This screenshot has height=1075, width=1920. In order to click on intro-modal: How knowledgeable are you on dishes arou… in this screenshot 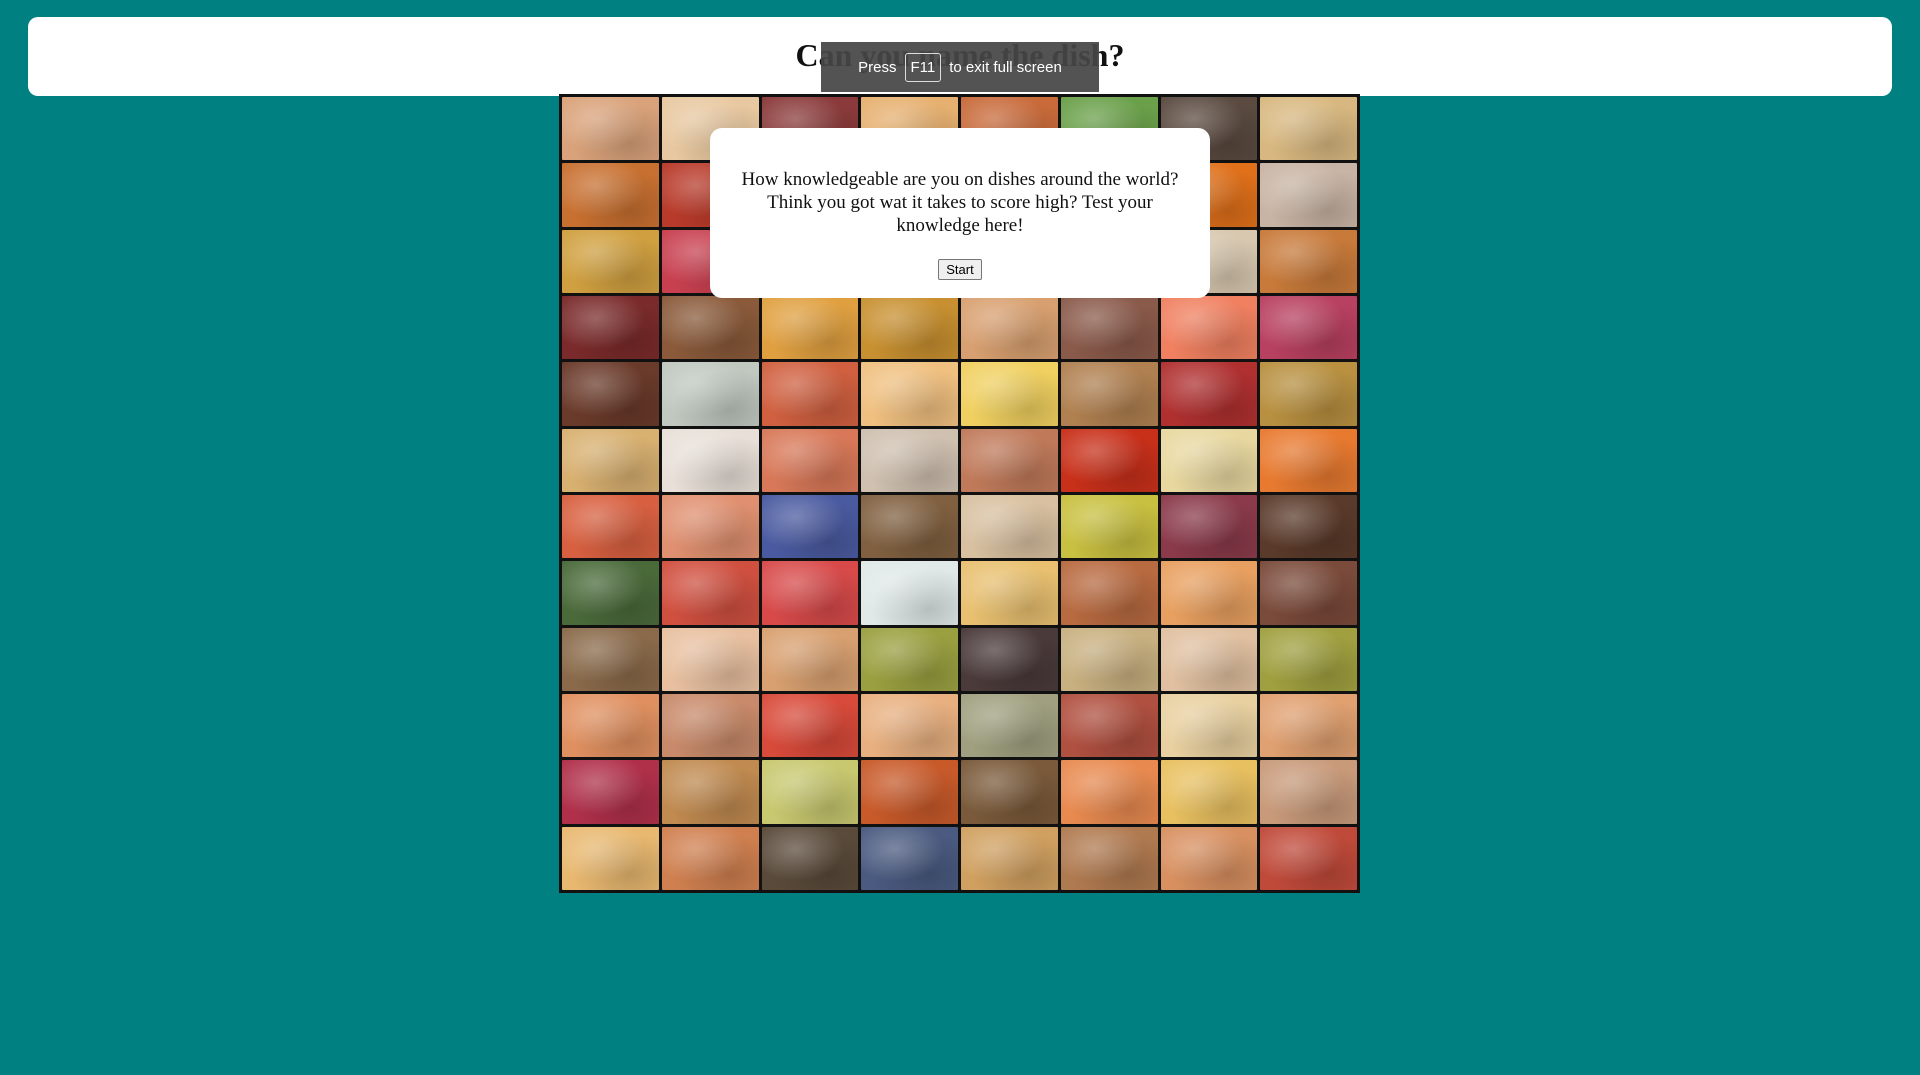, I will do `click(960, 213)`.